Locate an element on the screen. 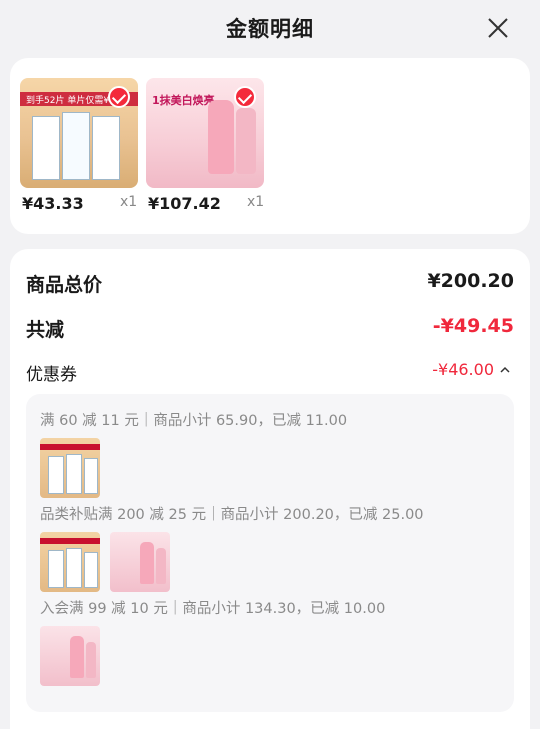 The width and height of the screenshot is (540, 729). product-image-tissue: 到手52片 单片仅需¥1.3 is located at coordinates (79, 133).